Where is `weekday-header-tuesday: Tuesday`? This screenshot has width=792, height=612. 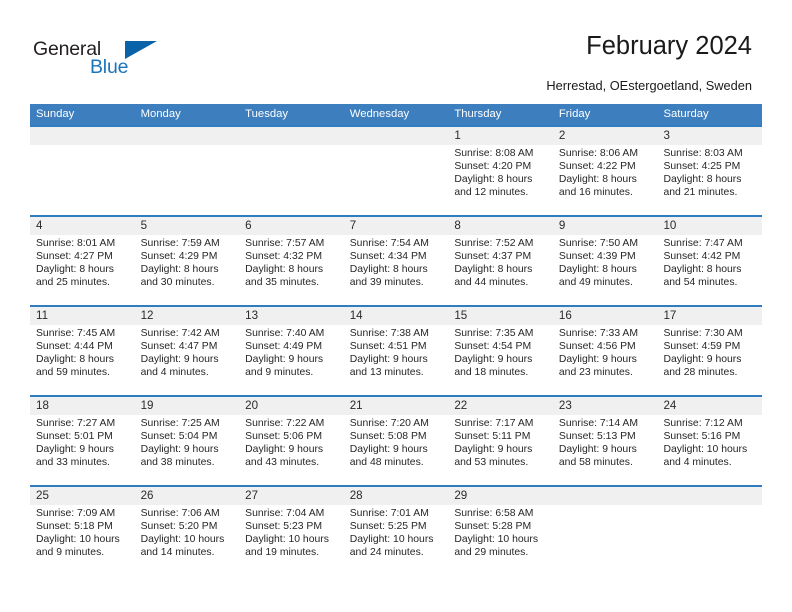
weekday-header-tuesday: Tuesday is located at coordinates (267, 114).